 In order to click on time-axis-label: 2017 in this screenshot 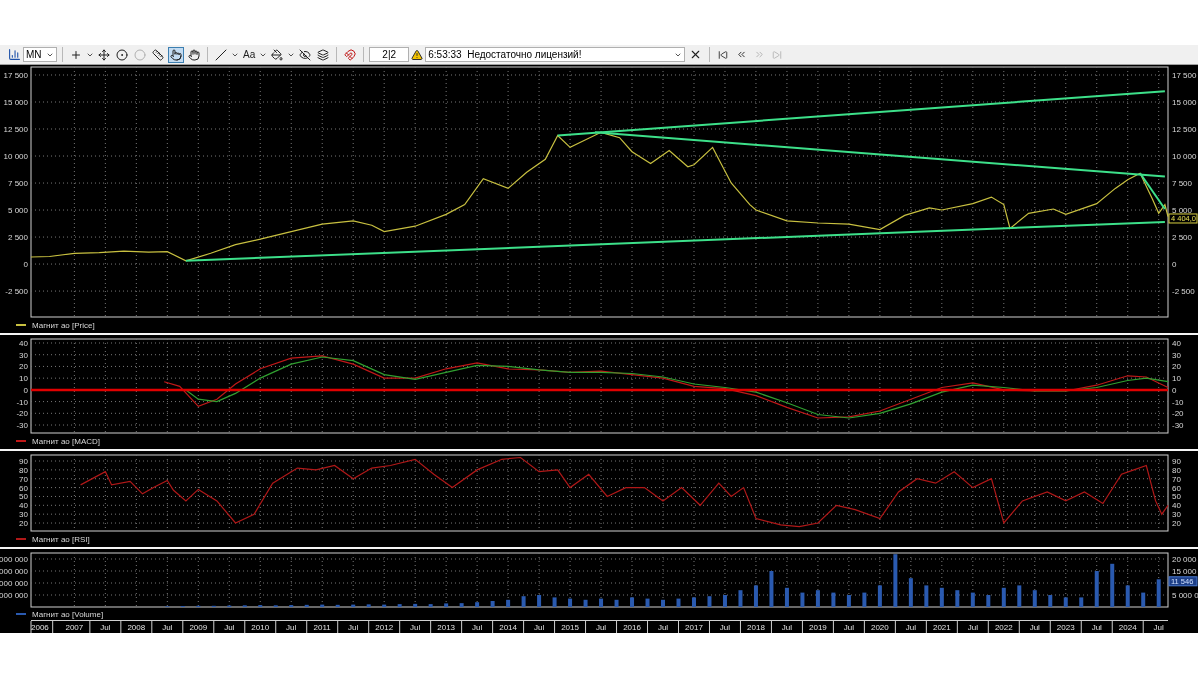, I will do `click(694, 627)`.